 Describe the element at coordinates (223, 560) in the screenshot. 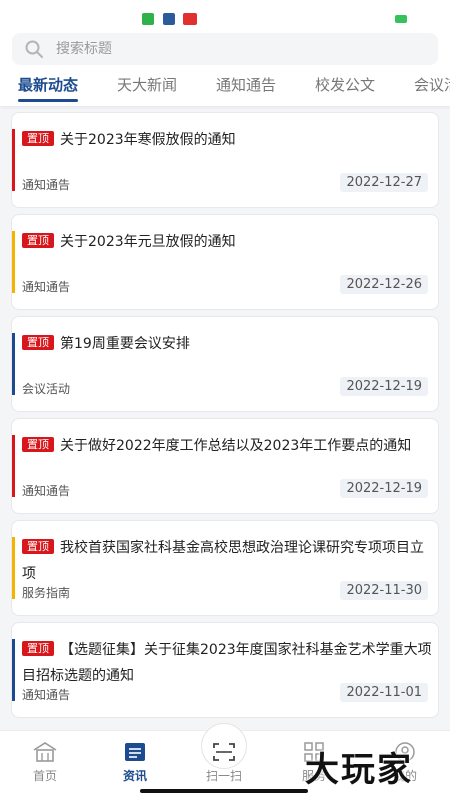

I see `item-title: 置顶 我校首获国家社科基金高校思想政治理论课研究专项项目立项` at that location.